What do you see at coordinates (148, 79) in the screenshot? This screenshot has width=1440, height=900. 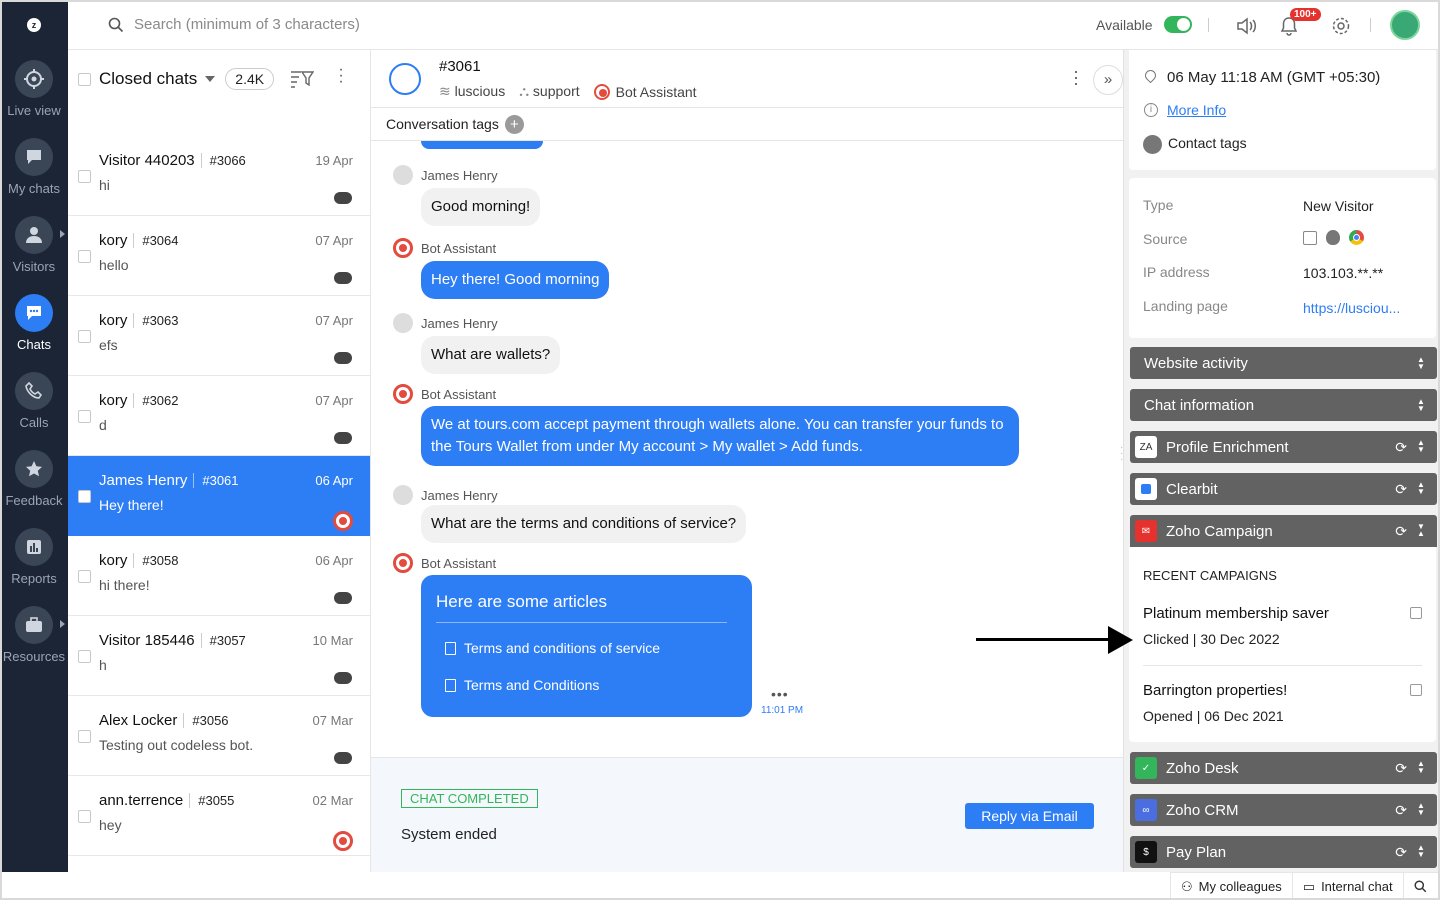 I see `list-filter-dropdown: Closed chats` at bounding box center [148, 79].